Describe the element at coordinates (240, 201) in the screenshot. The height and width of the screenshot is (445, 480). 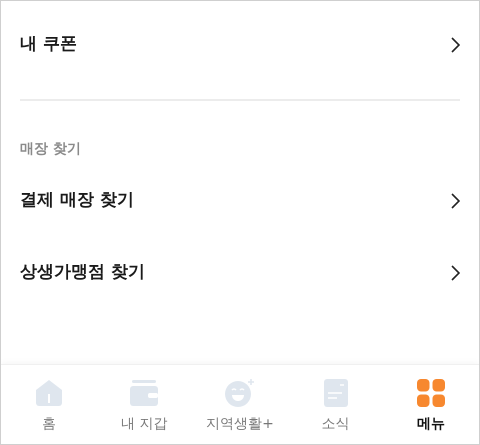
I see `menu-item: 결제 매장 찾기` at that location.